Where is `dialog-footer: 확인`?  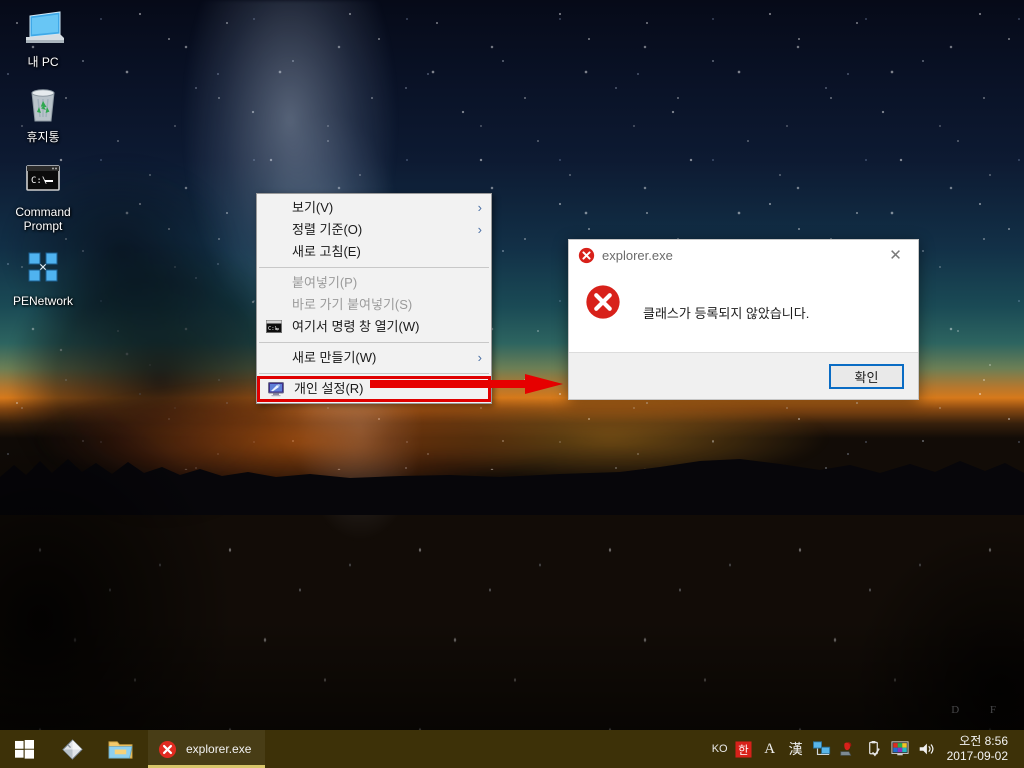 dialog-footer: 확인 is located at coordinates (743, 375).